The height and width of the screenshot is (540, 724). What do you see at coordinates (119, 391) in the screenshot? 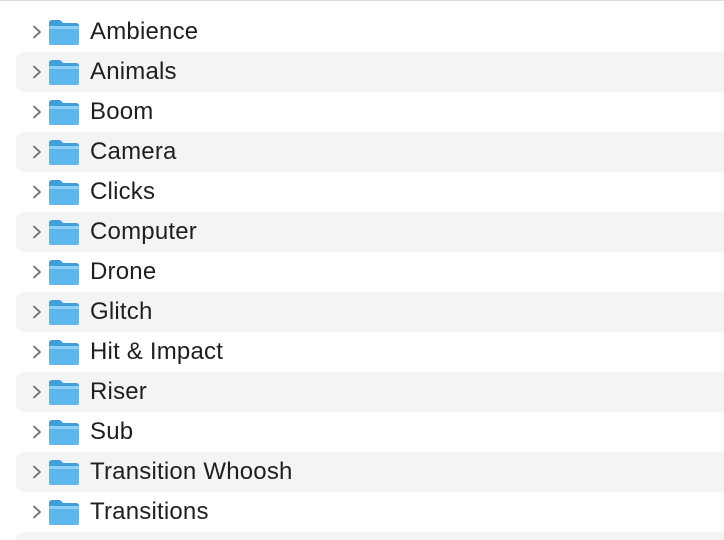
I see `folder-label: Riser` at bounding box center [119, 391].